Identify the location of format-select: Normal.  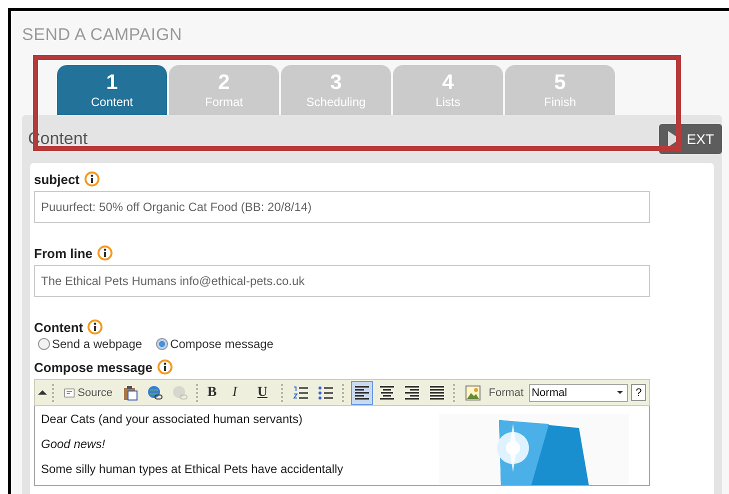
(578, 393).